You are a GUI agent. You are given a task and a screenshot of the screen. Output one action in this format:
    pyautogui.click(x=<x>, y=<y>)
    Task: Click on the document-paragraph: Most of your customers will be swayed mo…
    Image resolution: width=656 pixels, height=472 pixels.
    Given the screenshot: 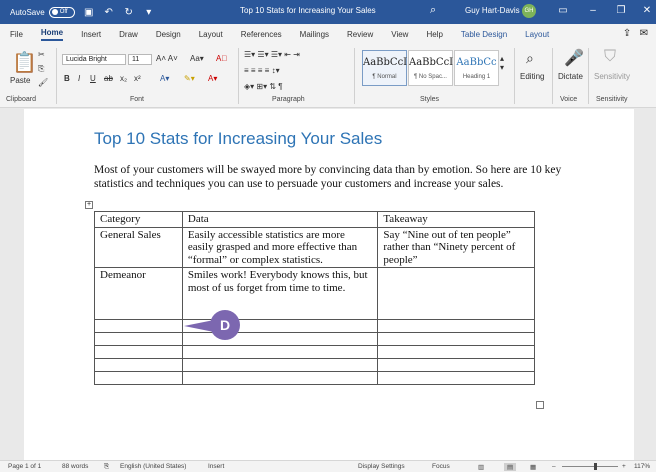 What is the action you would take?
    pyautogui.click(x=329, y=177)
    